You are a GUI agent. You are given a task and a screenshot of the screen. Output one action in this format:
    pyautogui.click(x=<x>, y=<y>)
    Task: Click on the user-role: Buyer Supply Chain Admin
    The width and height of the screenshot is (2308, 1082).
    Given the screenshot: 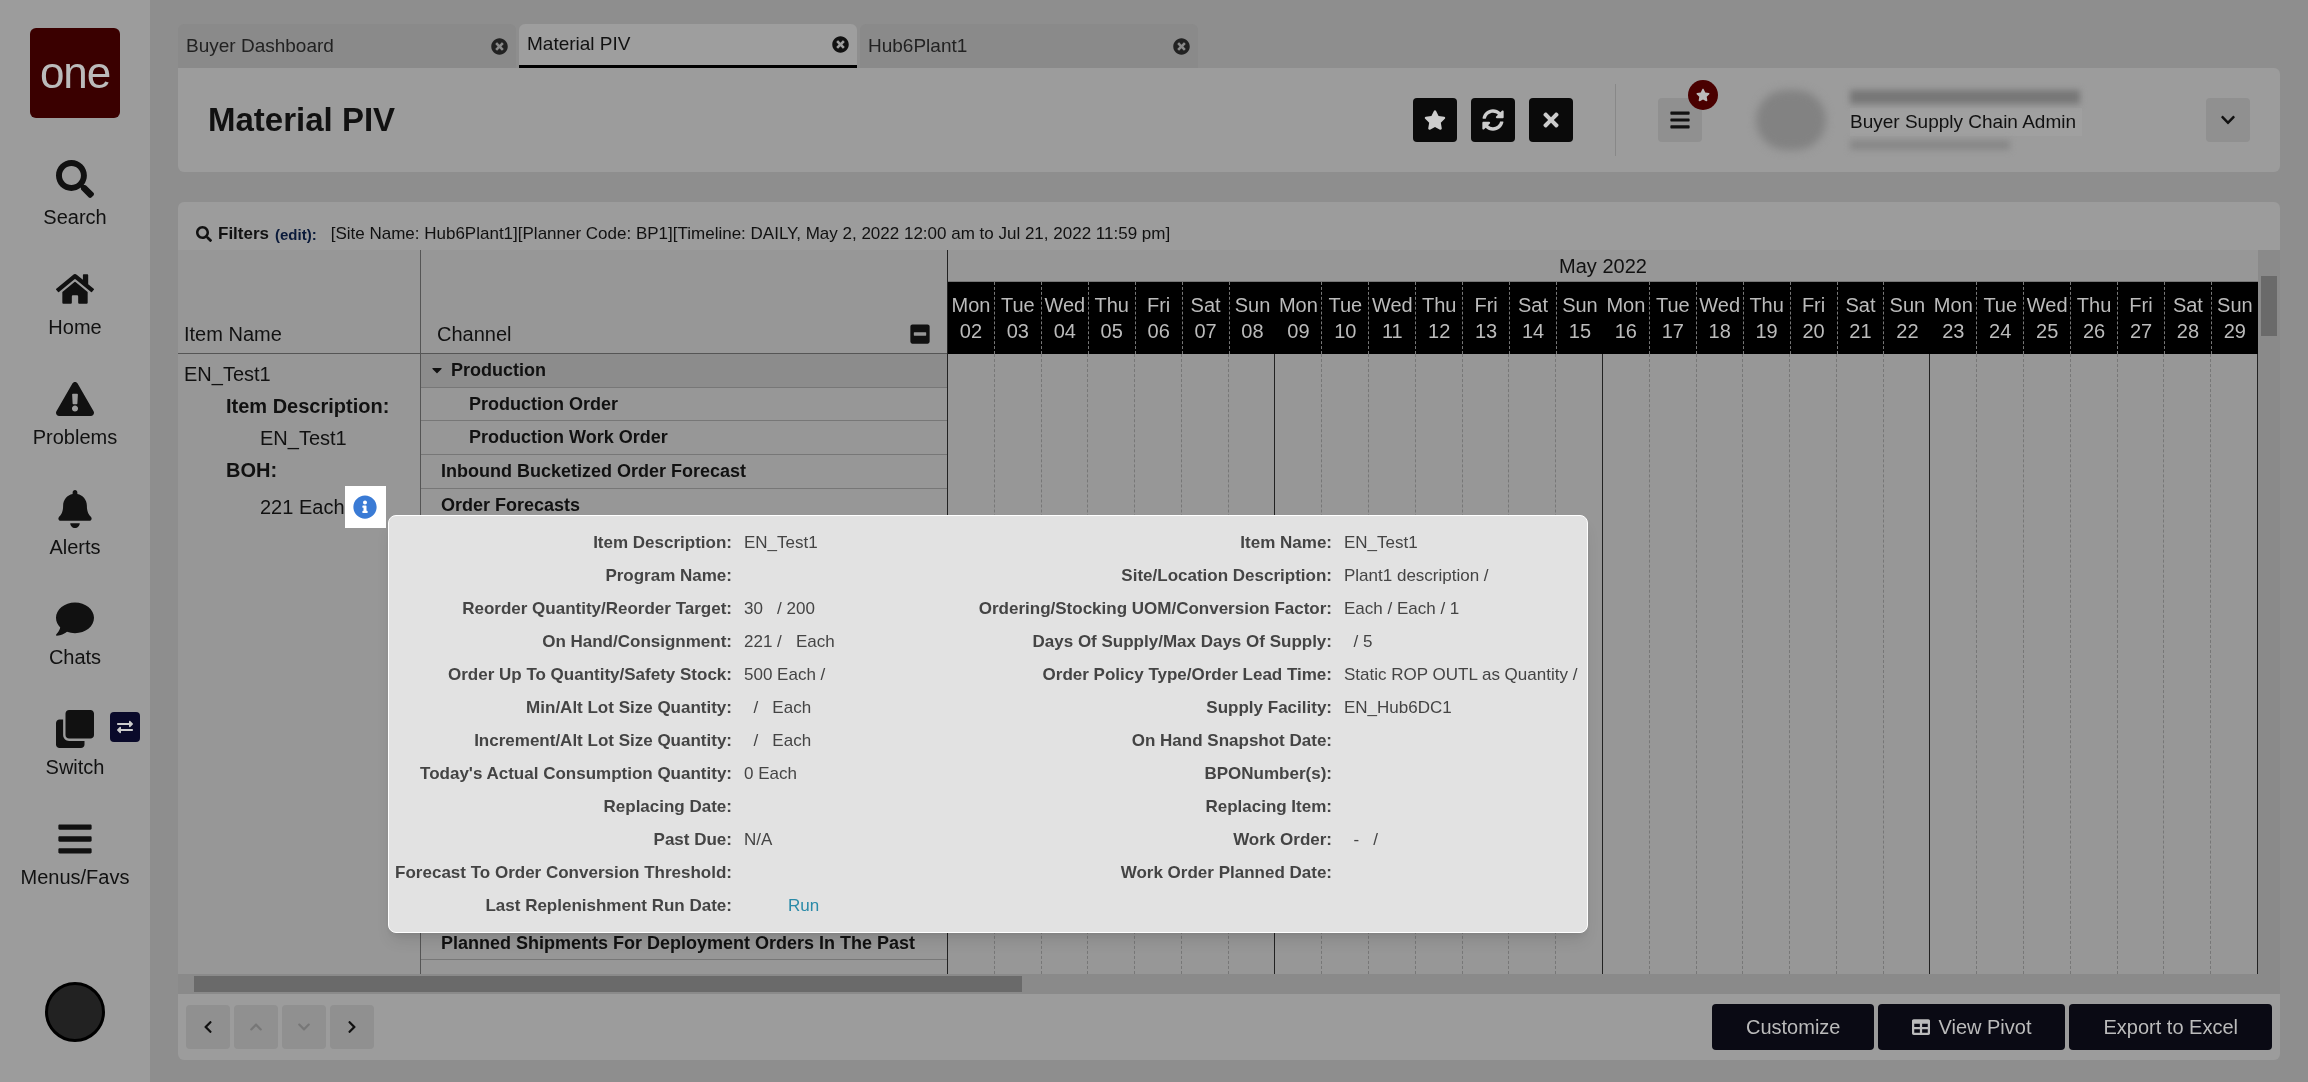 What is the action you would take?
    pyautogui.click(x=1966, y=122)
    